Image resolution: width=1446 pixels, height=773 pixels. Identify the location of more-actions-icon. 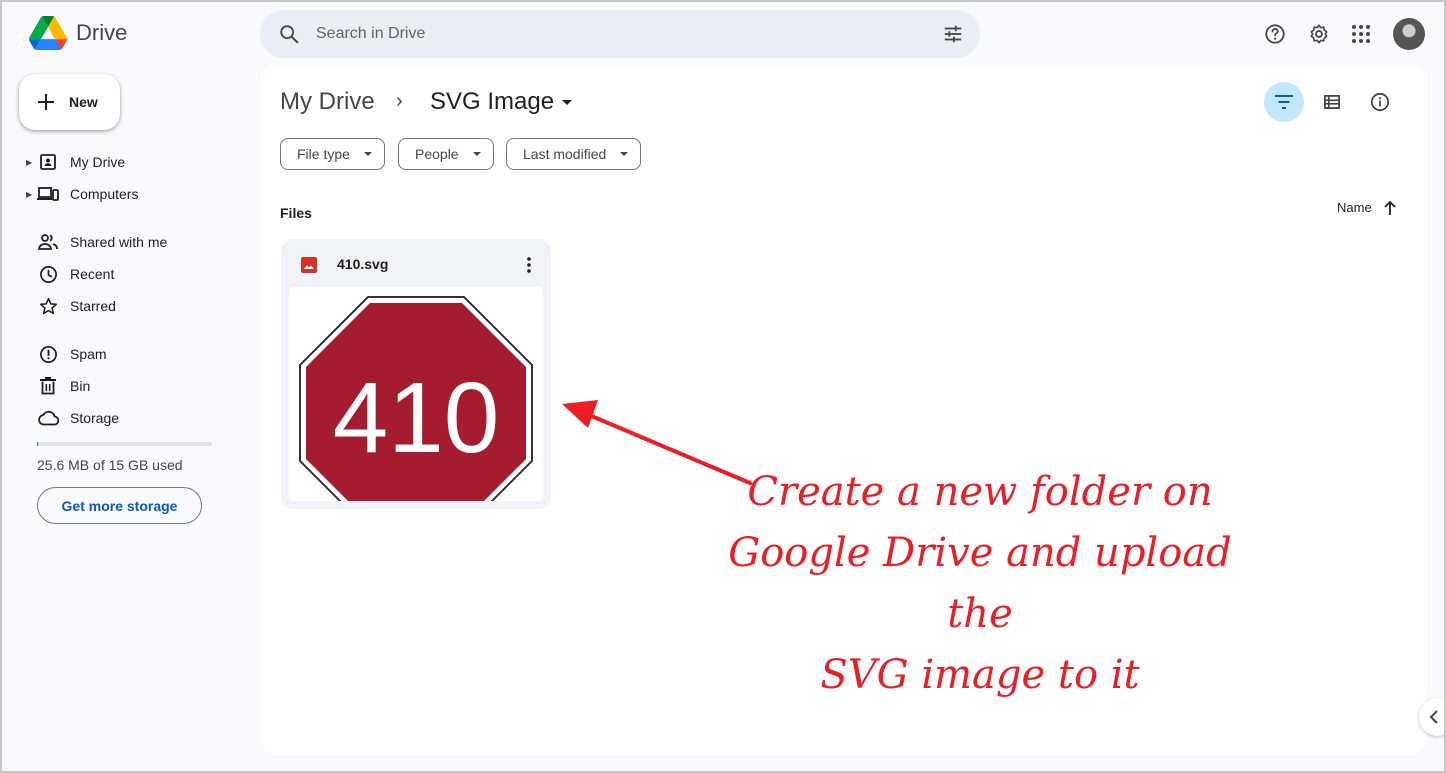
(529, 265).